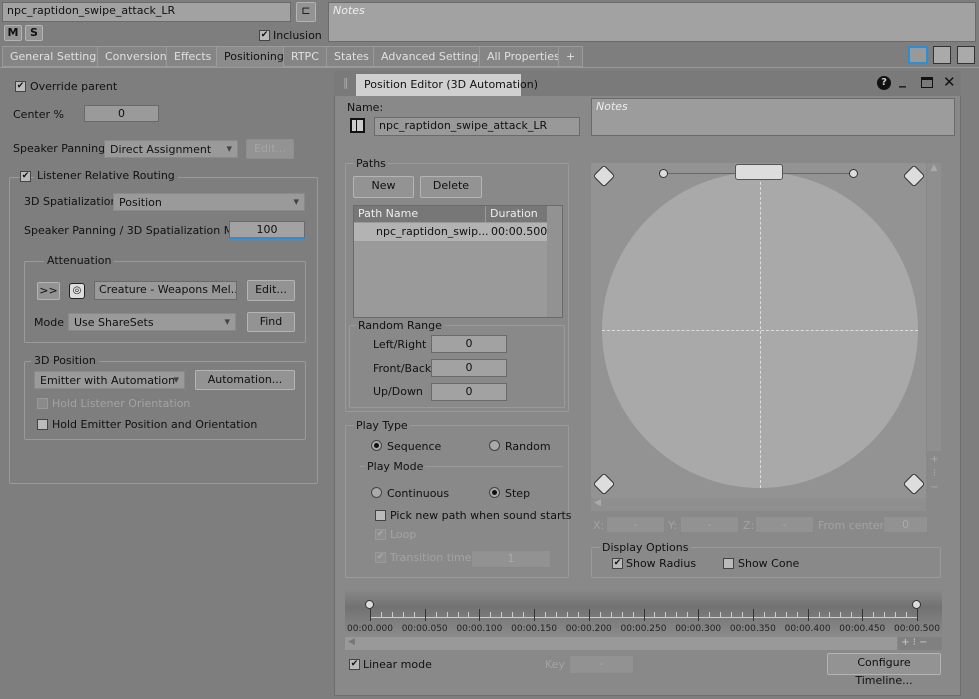 This screenshot has height=699, width=979. What do you see at coordinates (554, 261) in the screenshot?
I see `paths-scrollbar` at bounding box center [554, 261].